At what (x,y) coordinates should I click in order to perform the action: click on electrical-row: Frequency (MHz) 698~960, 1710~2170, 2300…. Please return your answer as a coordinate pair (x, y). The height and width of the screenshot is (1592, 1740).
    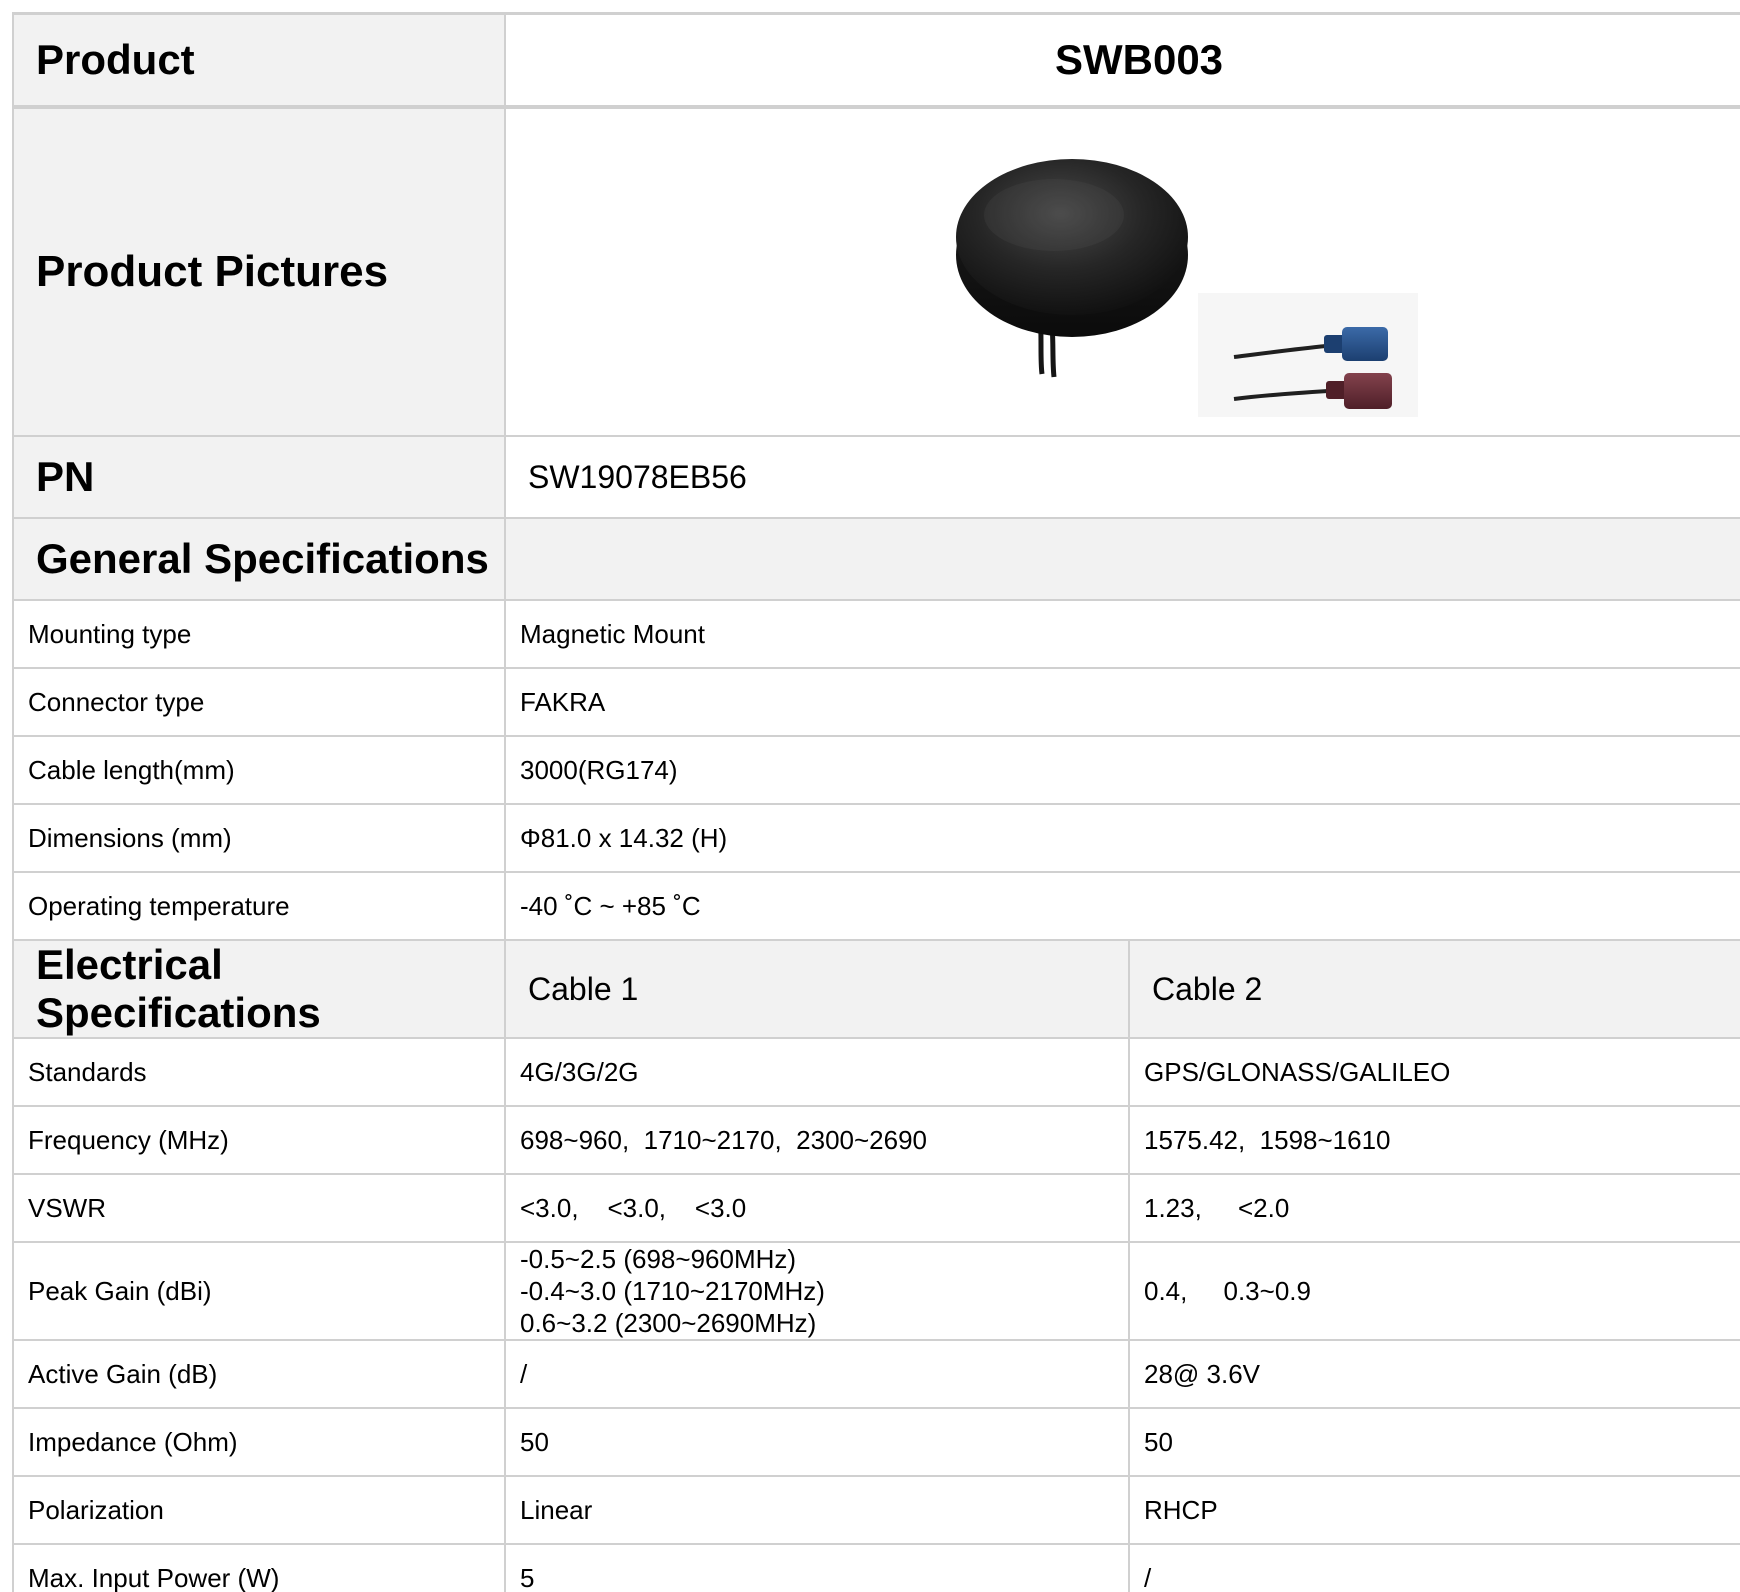
    Looking at the image, I should click on (876, 1140).